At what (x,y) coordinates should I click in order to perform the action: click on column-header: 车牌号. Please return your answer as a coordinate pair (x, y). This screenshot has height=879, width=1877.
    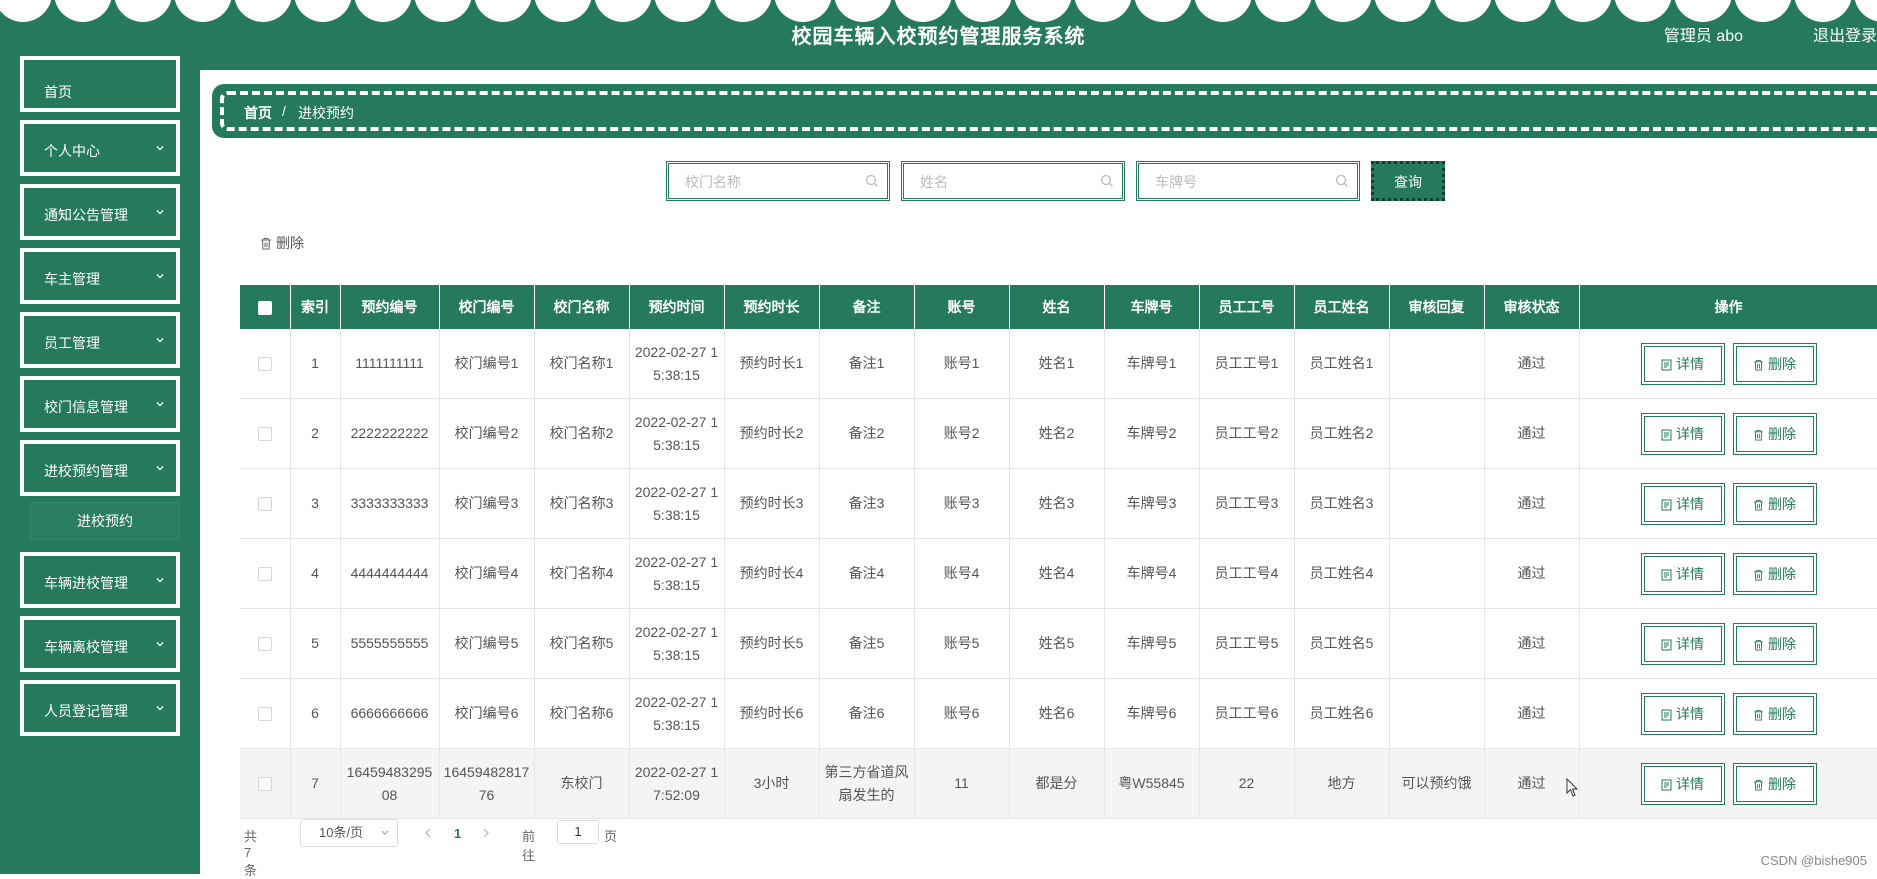
    Looking at the image, I should click on (1152, 307).